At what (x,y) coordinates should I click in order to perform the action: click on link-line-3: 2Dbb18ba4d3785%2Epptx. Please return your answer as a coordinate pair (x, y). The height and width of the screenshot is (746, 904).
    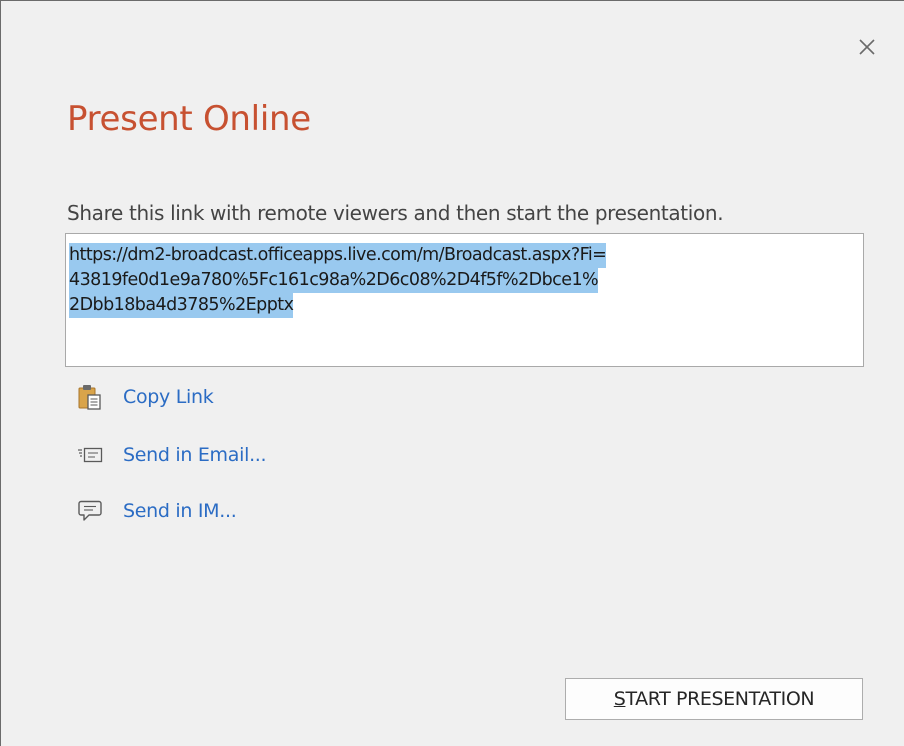
    Looking at the image, I should click on (181, 305).